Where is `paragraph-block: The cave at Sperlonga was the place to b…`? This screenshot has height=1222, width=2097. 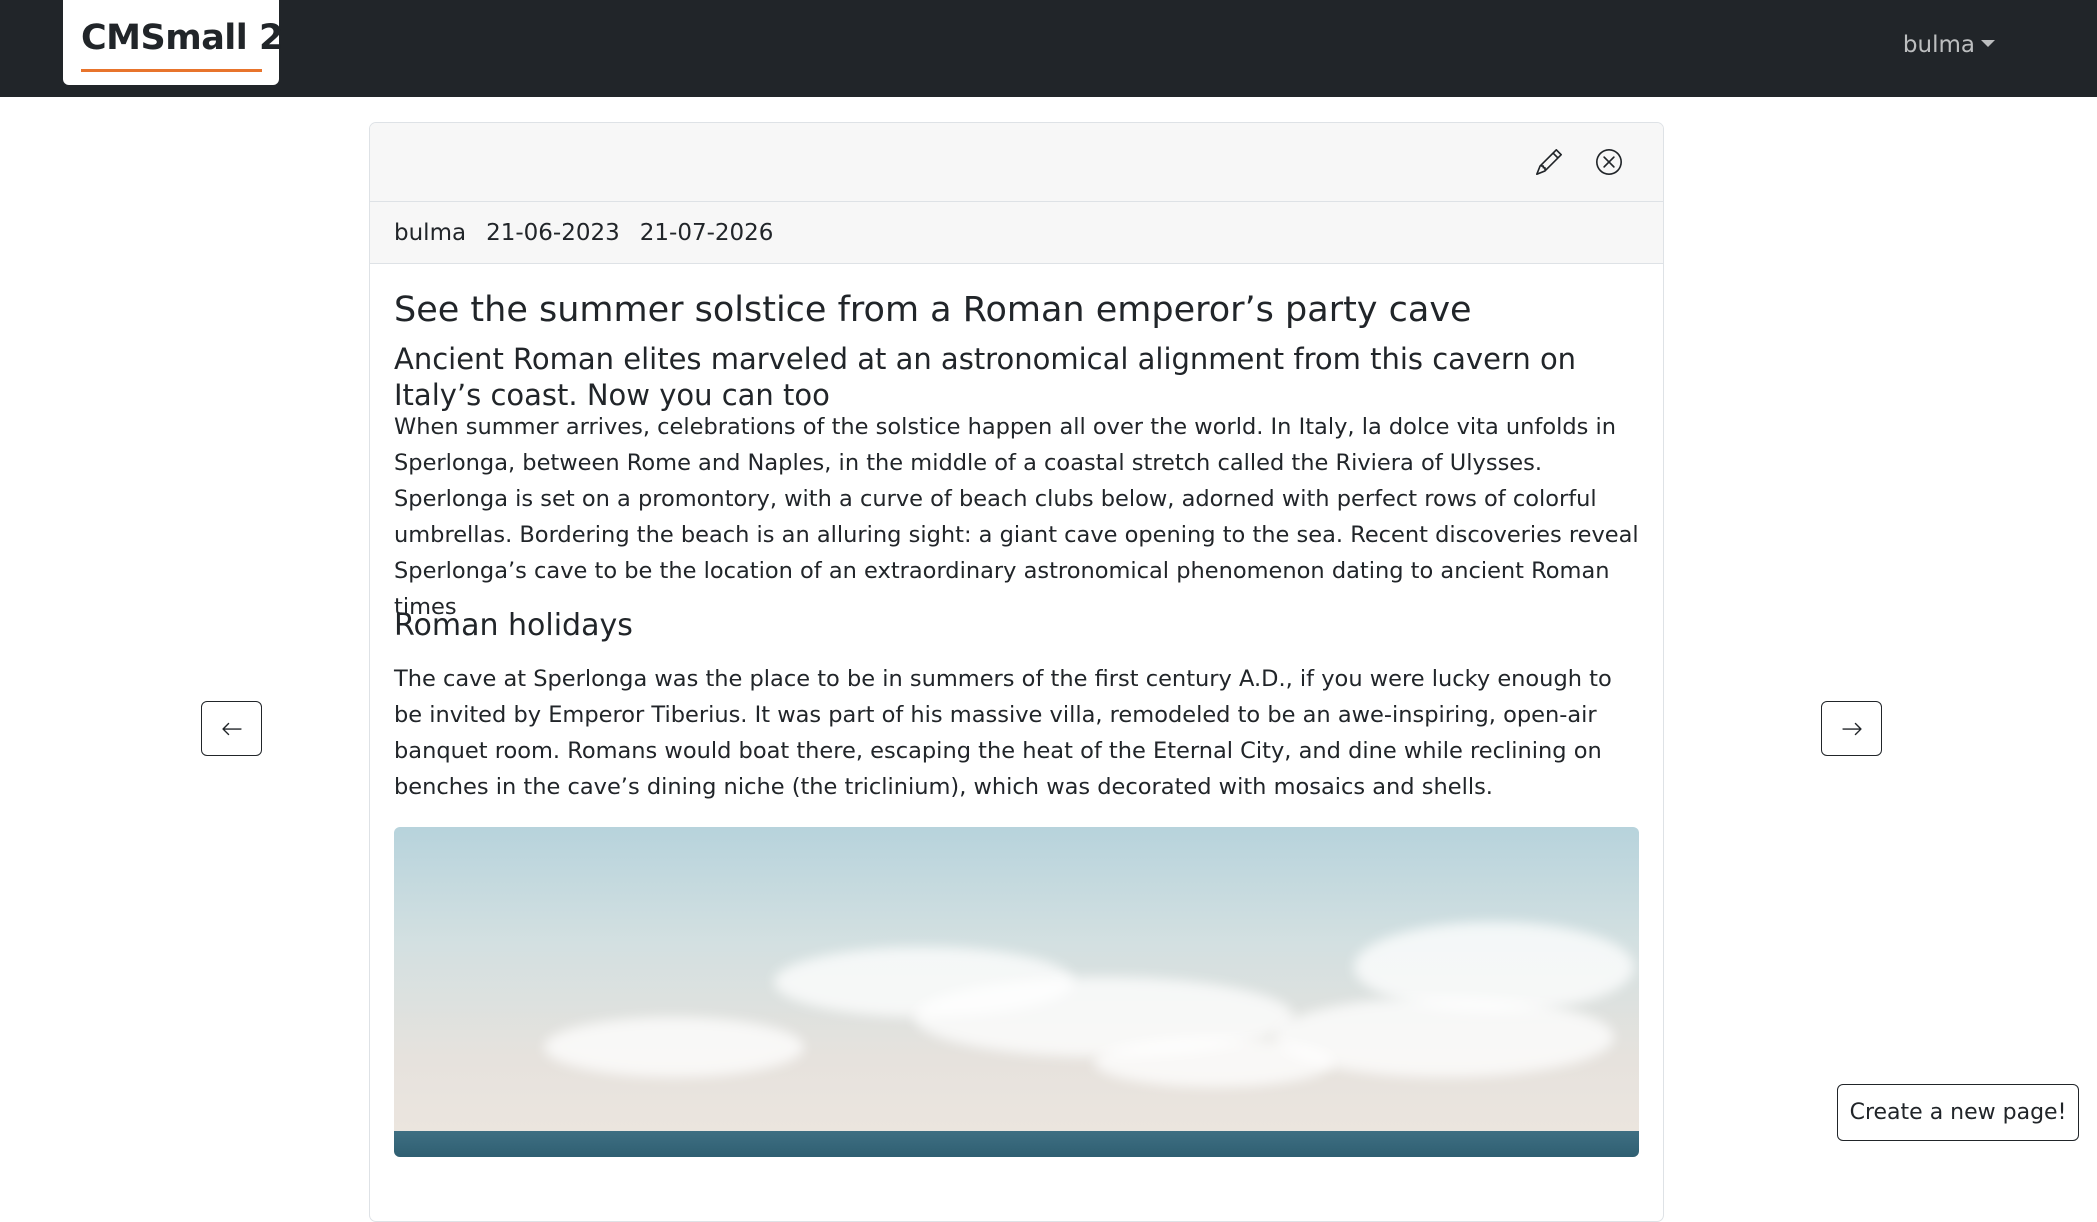 paragraph-block: The cave at Sperlonga was the place to b… is located at coordinates (1003, 733).